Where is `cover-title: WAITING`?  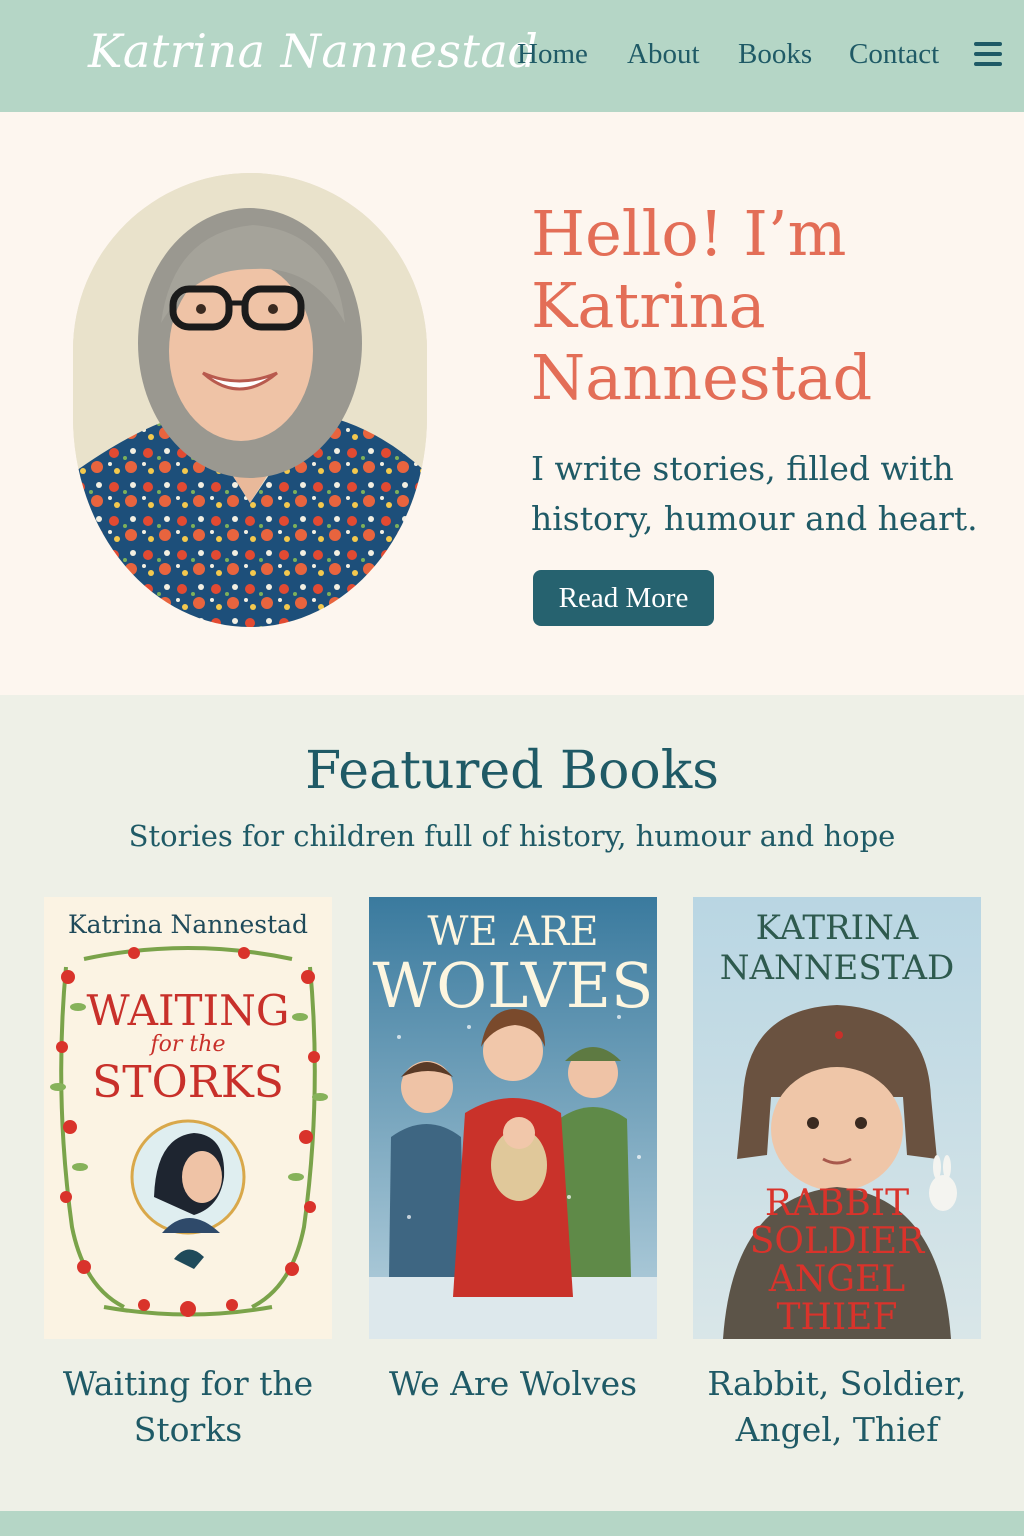 cover-title: WAITING is located at coordinates (188, 1010).